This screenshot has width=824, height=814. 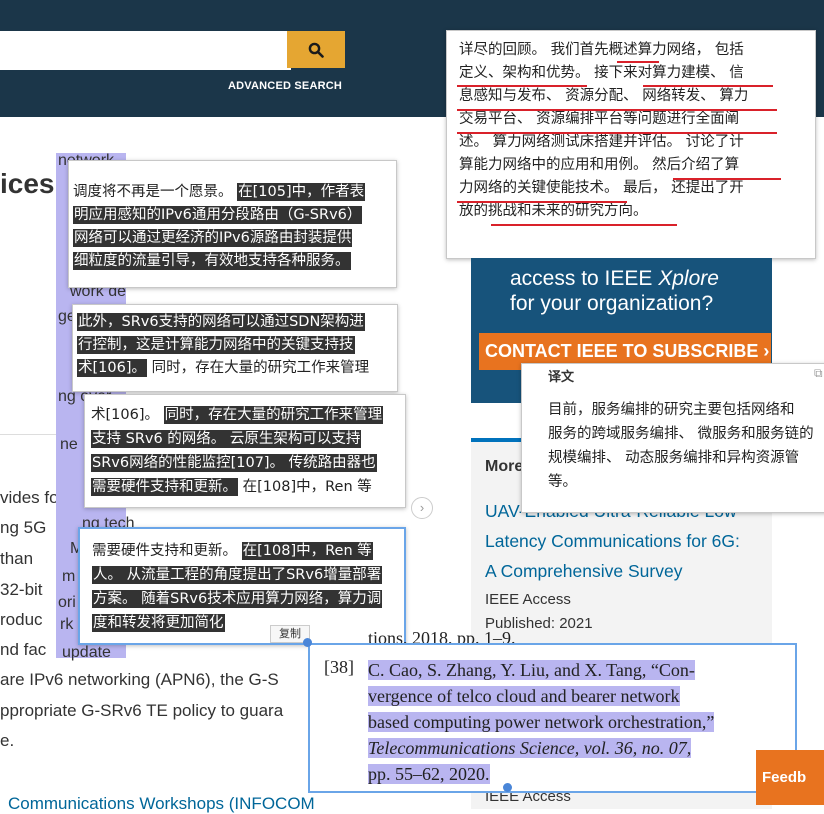 What do you see at coordinates (273, 415) in the screenshot?
I see `popup-highlight: 同时，存在大量的研究工作来管理` at bounding box center [273, 415].